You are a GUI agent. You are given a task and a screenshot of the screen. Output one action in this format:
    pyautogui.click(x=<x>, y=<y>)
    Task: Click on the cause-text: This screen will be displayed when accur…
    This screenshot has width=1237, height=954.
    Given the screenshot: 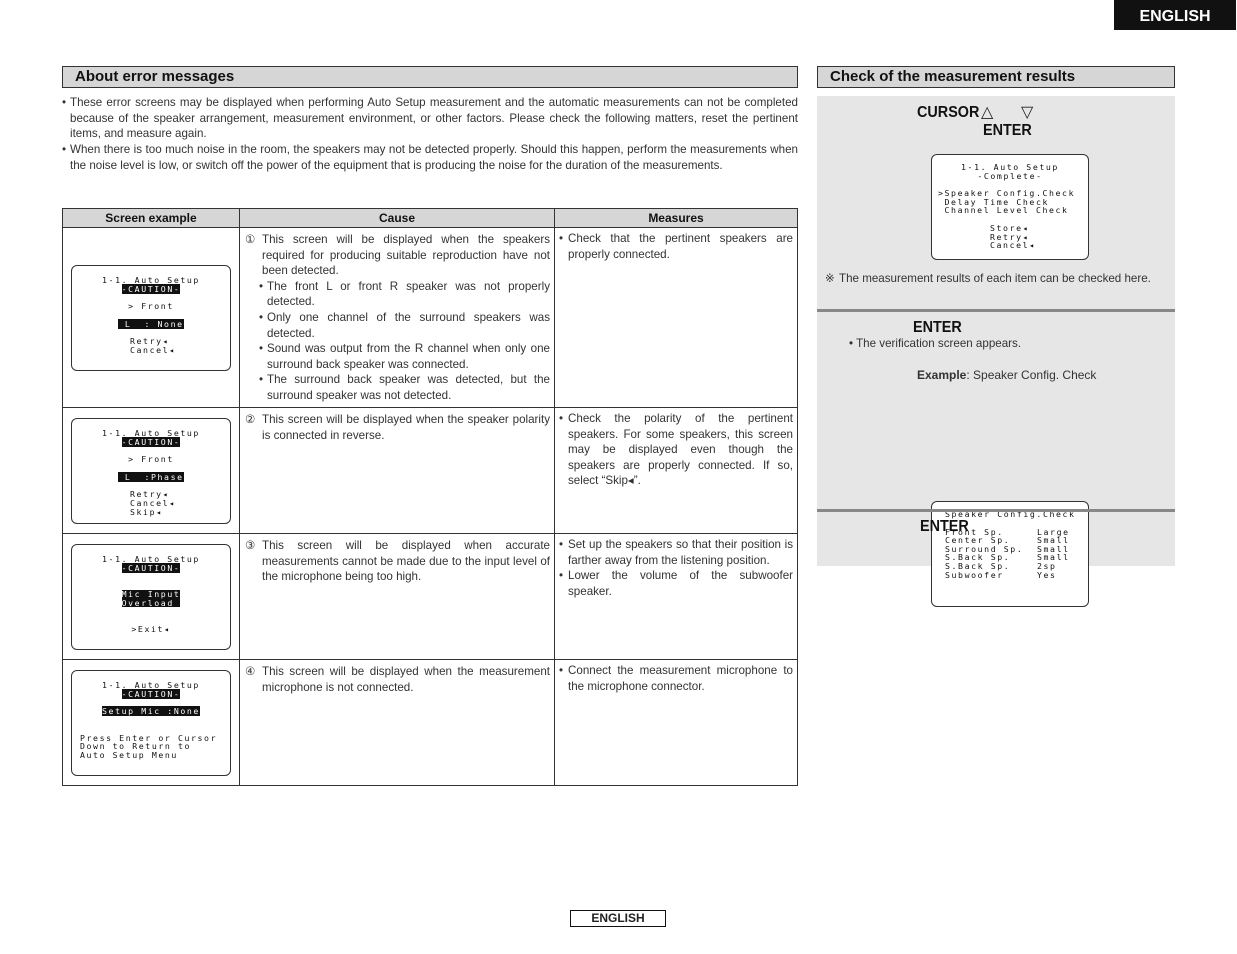 What is the action you would take?
    pyautogui.click(x=406, y=561)
    